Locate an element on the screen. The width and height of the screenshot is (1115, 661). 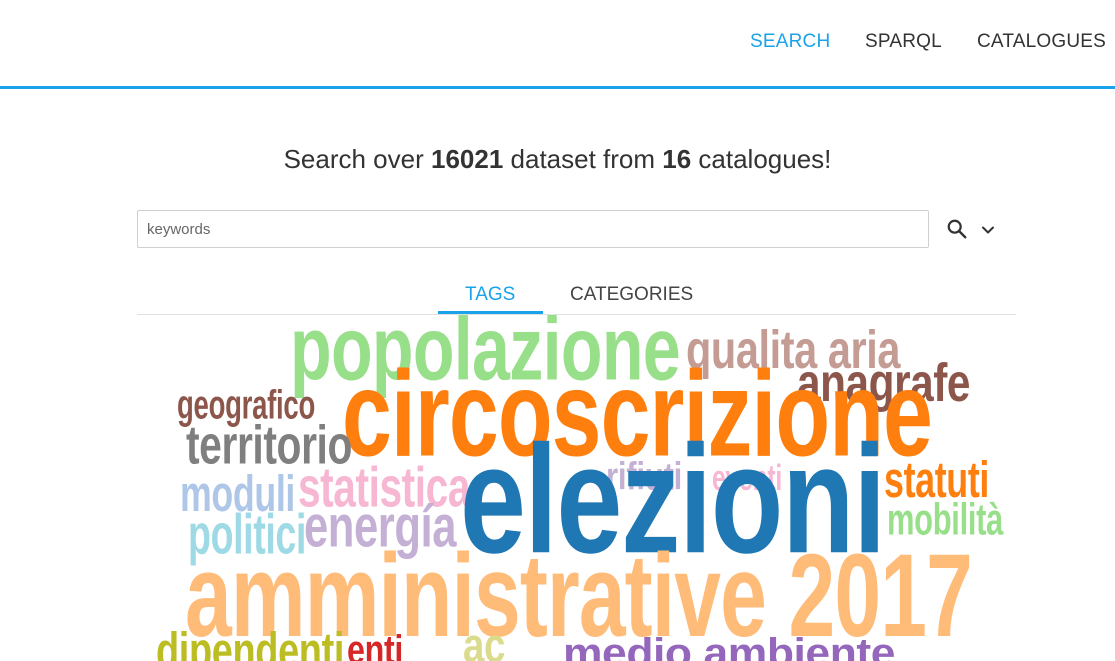
tag-ac: ac is located at coordinates (484, 641).